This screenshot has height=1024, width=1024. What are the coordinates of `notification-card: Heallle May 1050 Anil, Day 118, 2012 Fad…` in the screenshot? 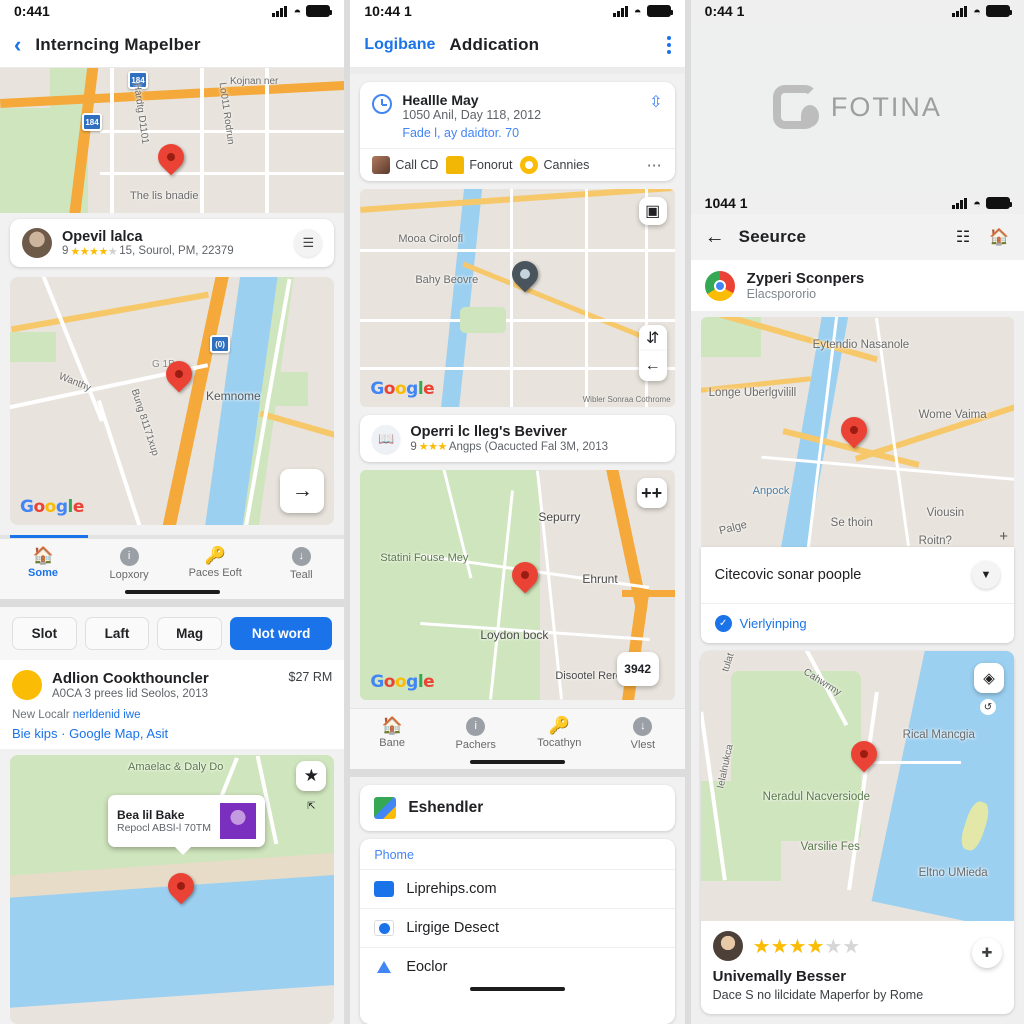 It's located at (517, 131).